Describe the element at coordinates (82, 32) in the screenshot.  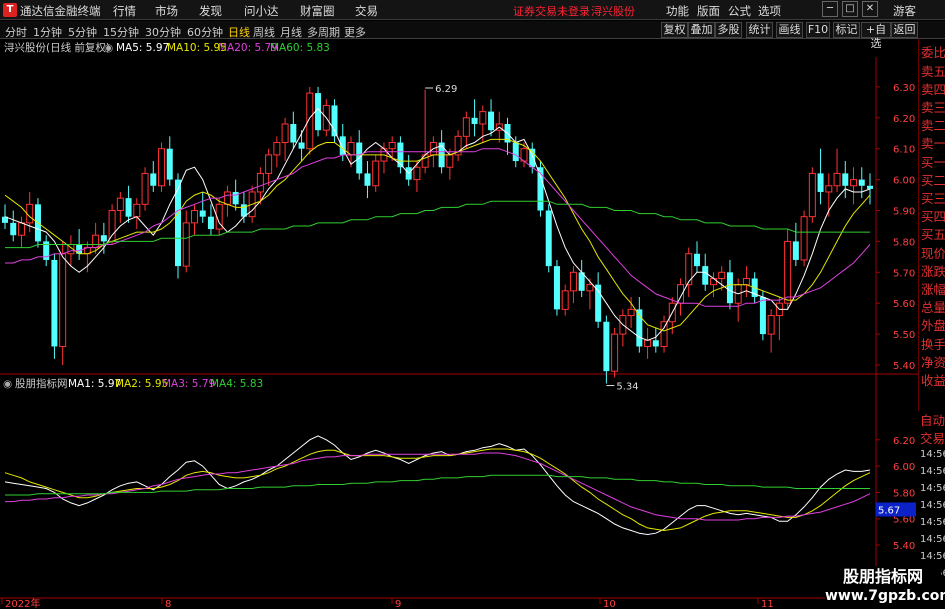
I see `tab-5min: 5分钟` at that location.